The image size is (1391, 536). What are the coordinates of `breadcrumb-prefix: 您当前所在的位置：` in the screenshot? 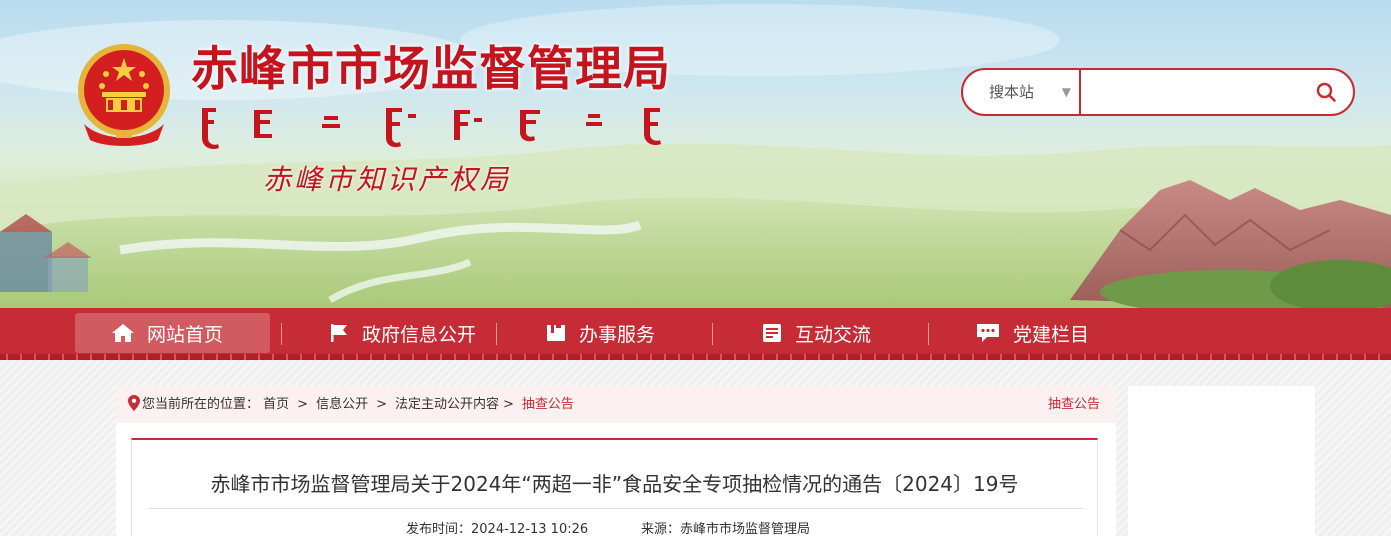 It's located at (201, 404).